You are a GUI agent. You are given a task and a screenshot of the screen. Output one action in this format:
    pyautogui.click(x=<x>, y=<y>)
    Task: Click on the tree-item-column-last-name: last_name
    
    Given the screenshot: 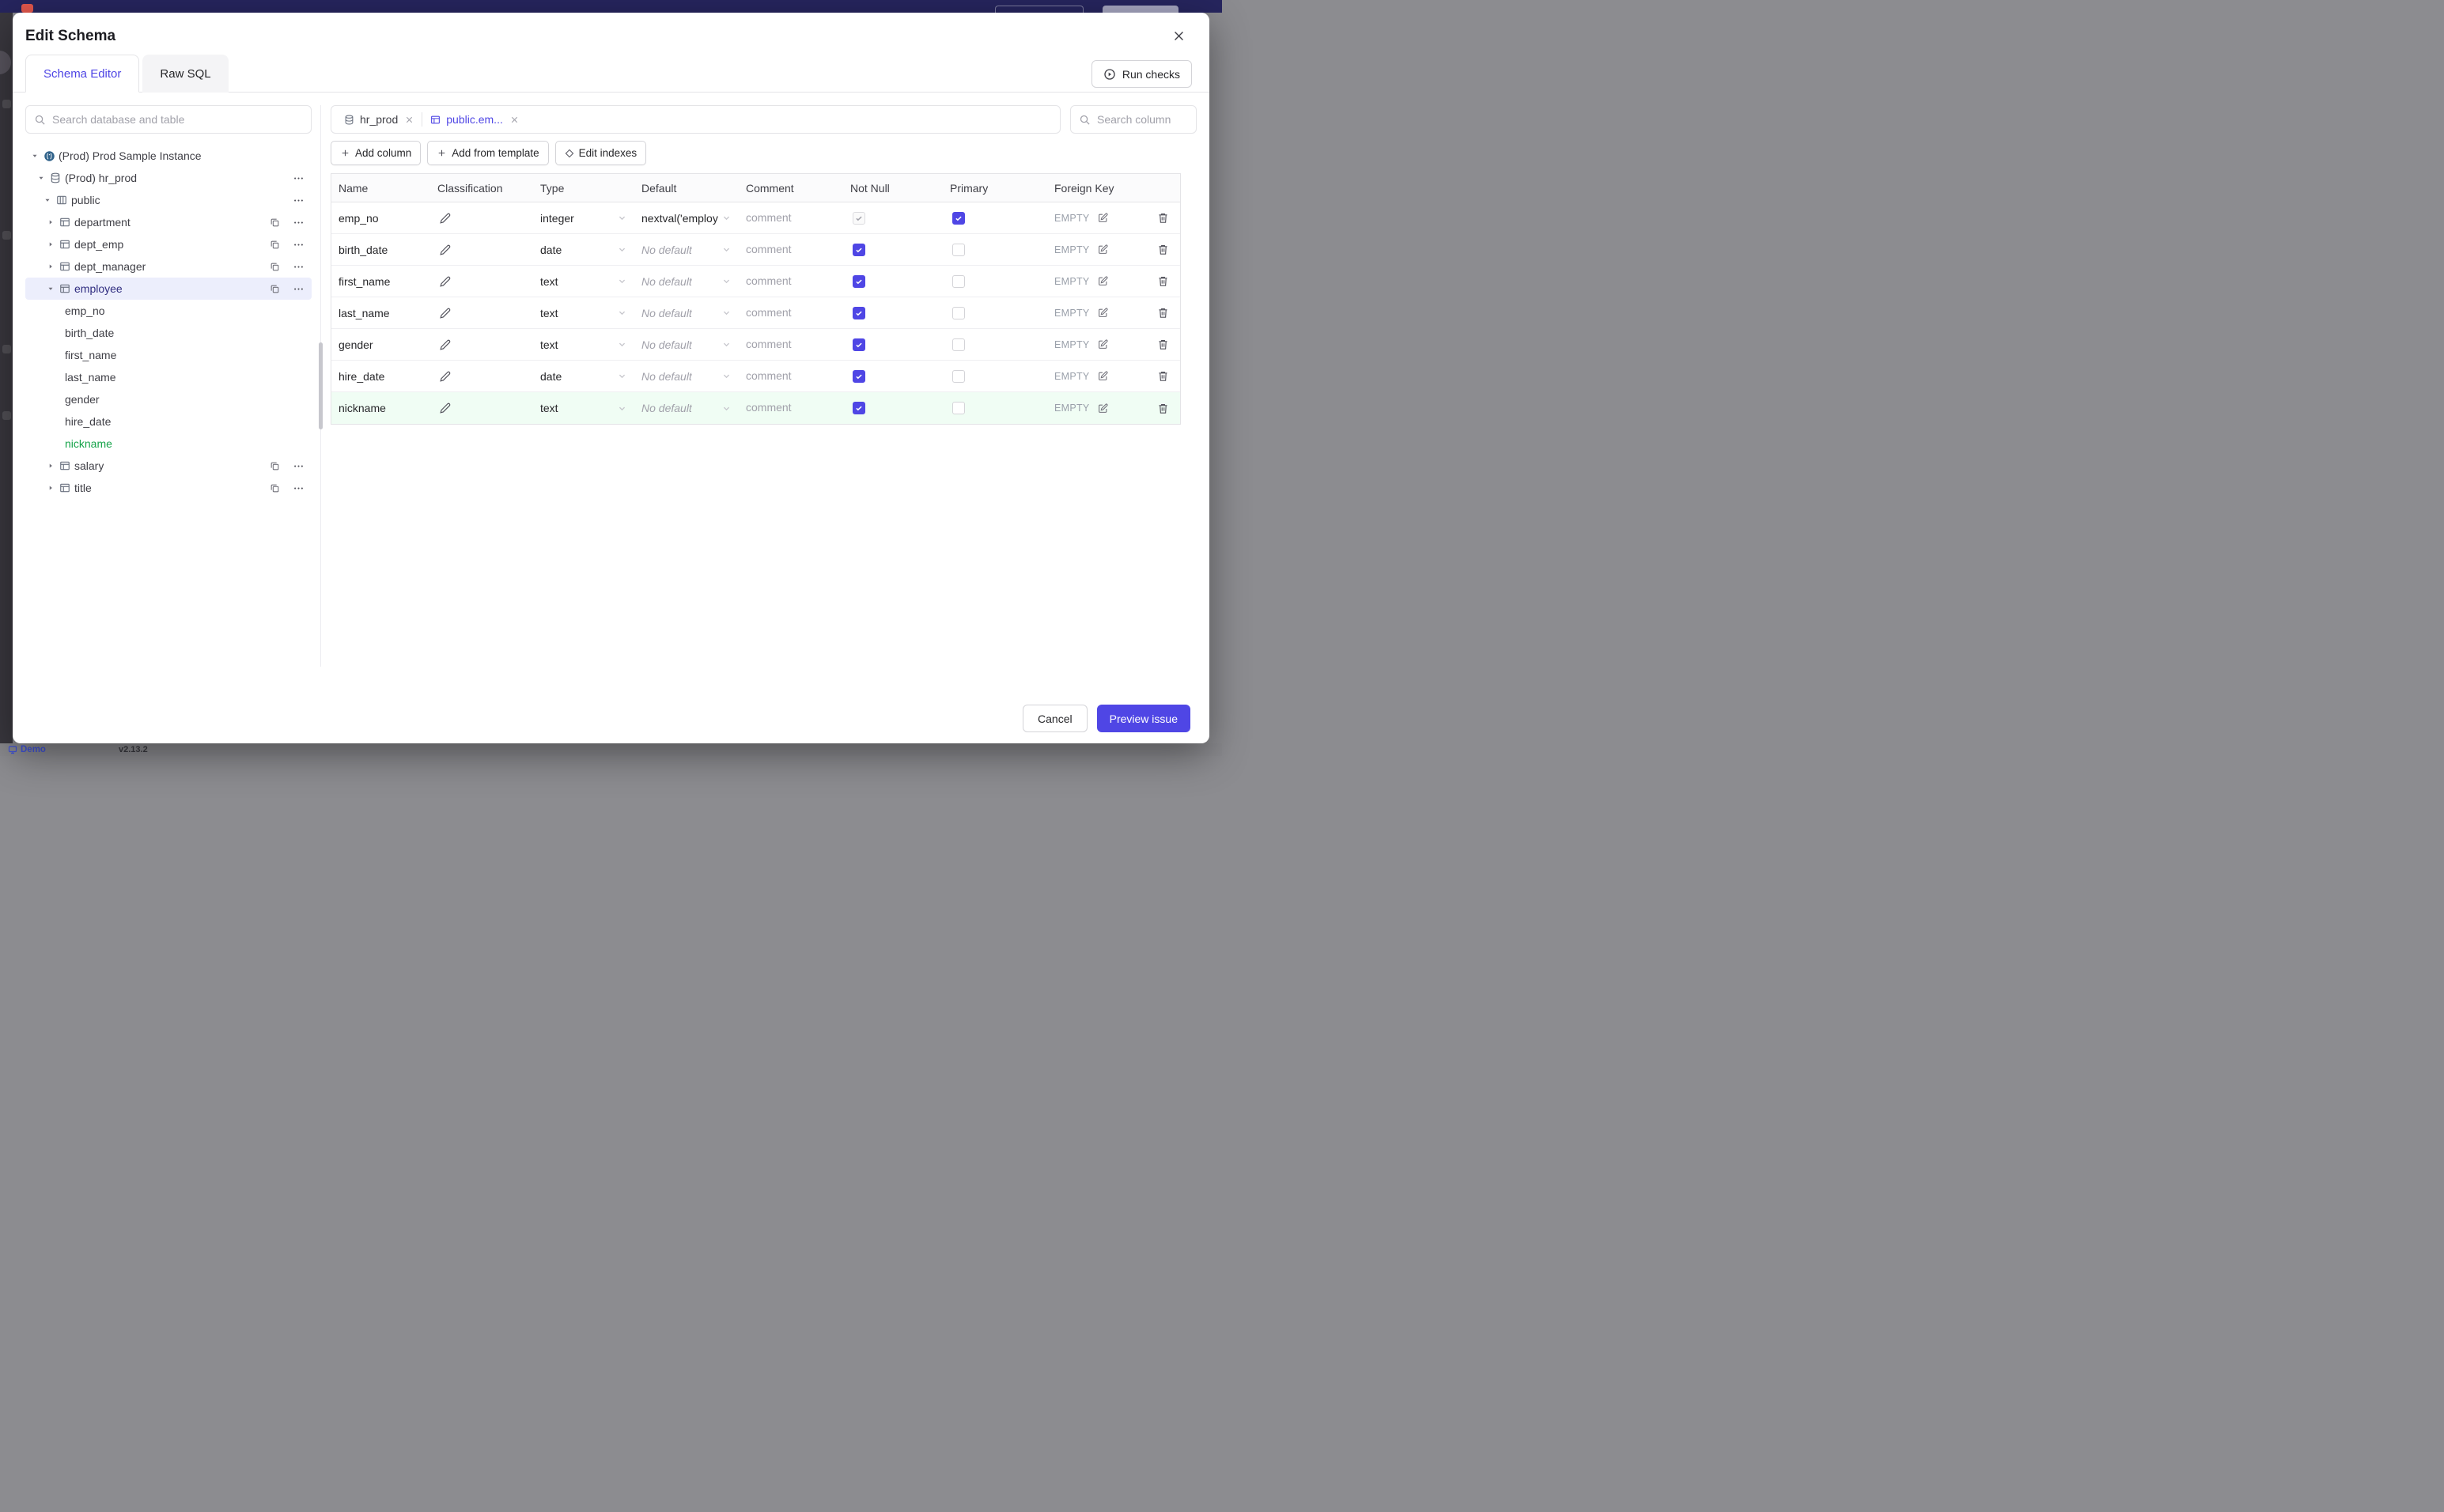 What is the action you would take?
    pyautogui.click(x=168, y=377)
    